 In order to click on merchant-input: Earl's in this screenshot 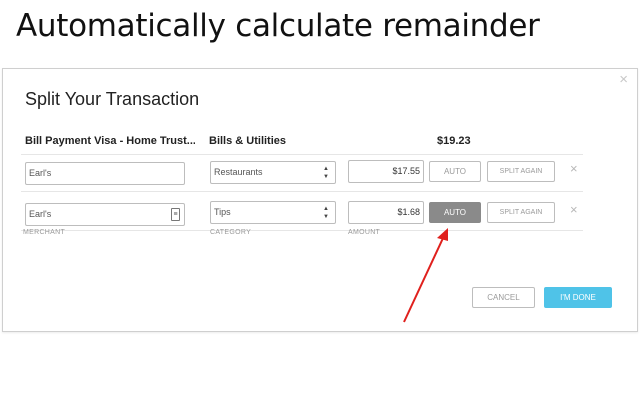, I will do `click(105, 173)`.